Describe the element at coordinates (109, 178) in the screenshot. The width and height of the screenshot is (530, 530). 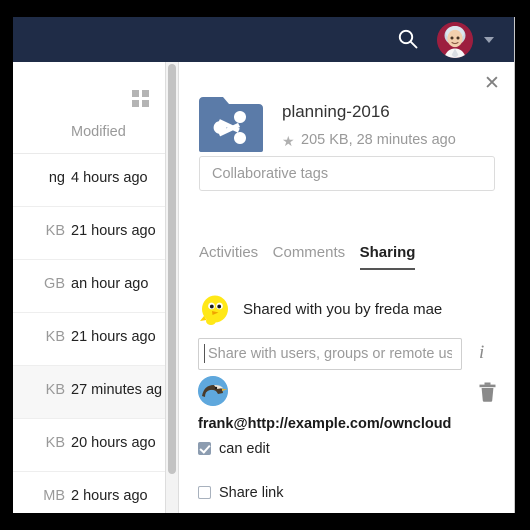
I see `file-modified: 4 hours ago` at that location.